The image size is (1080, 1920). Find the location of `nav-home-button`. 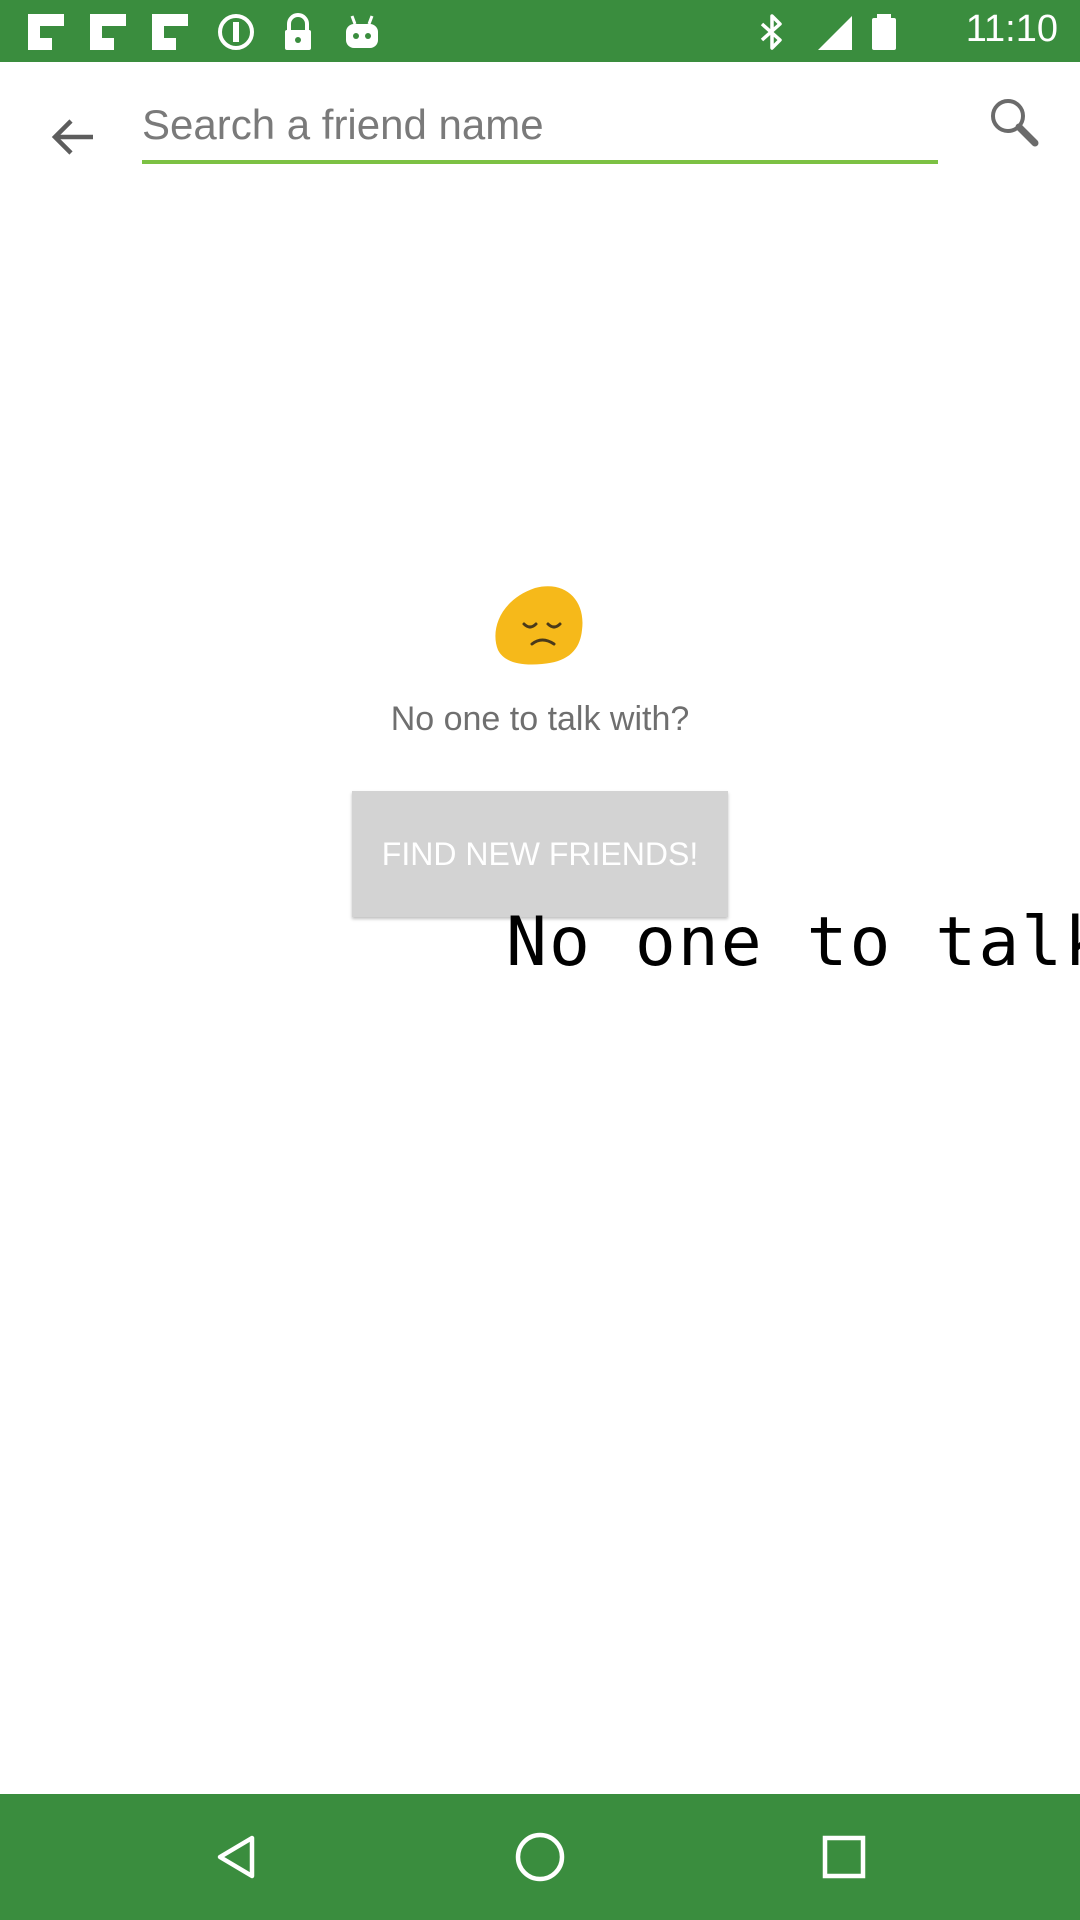

nav-home-button is located at coordinates (540, 1857).